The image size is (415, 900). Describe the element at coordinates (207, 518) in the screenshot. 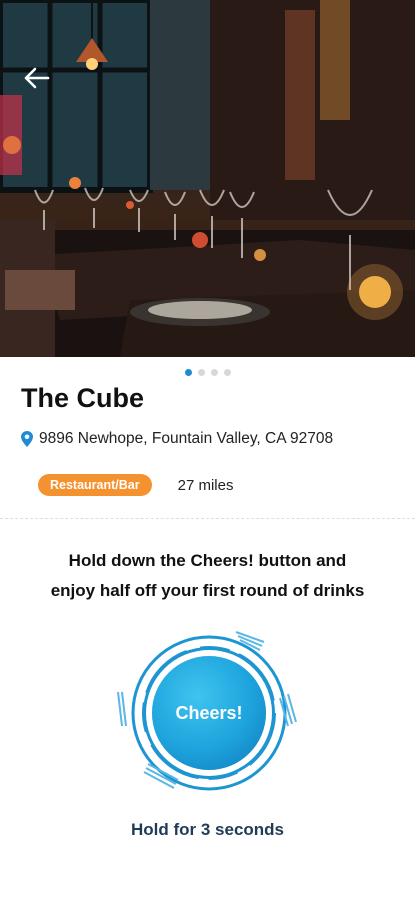

I see `section-divider` at that location.